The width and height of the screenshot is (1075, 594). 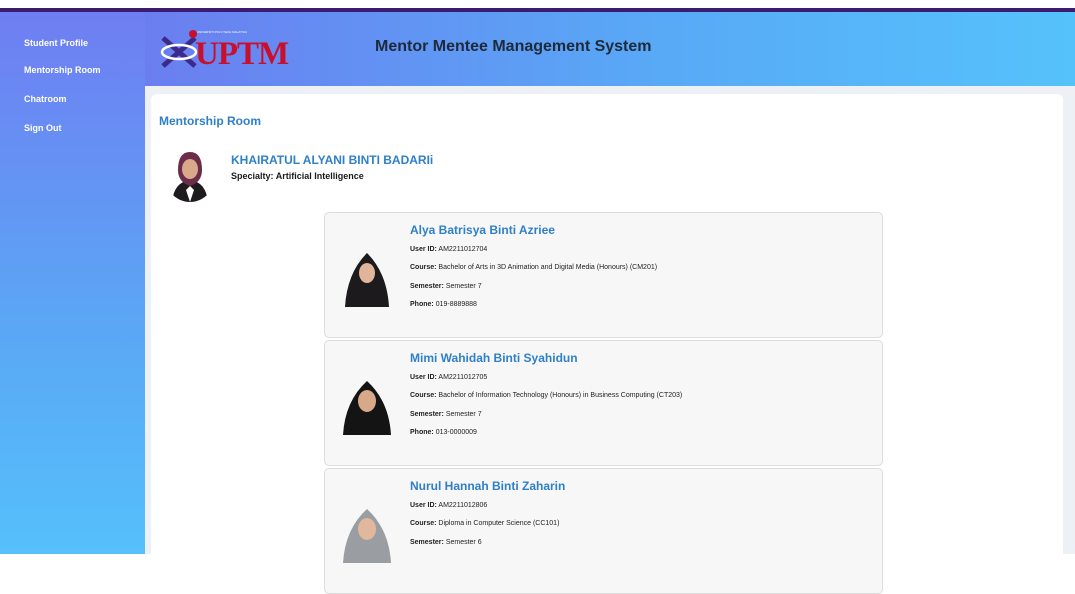 What do you see at coordinates (482, 230) in the screenshot?
I see `mentee-name: Alya Batrisya Binti Azriee` at bounding box center [482, 230].